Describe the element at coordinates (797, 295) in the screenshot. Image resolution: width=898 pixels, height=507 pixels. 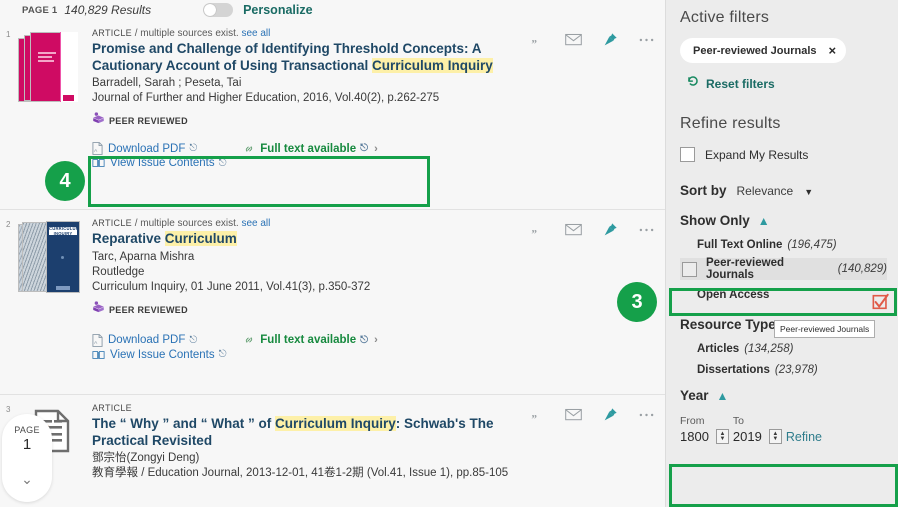
I see `facet-open-access: Open Access` at that location.